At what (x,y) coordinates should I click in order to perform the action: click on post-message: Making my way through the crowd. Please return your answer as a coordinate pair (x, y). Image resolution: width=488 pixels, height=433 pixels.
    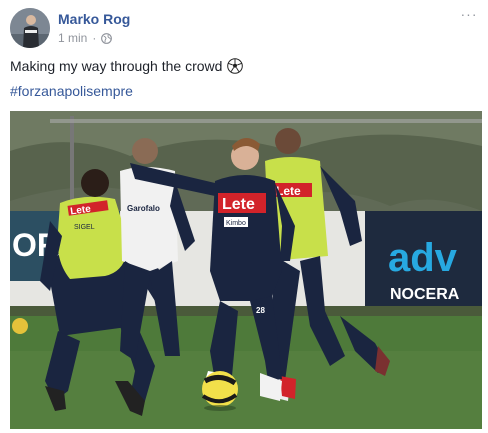
    Looking at the image, I should click on (127, 66).